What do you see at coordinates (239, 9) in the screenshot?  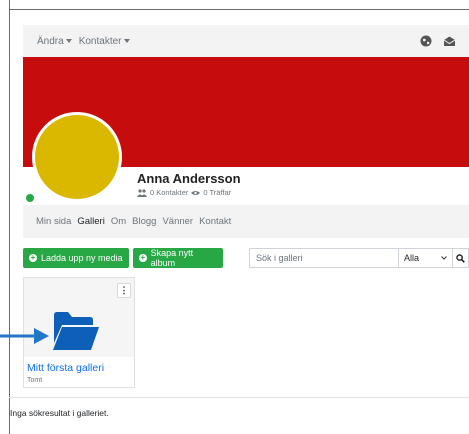 I see `page-frame-top` at bounding box center [239, 9].